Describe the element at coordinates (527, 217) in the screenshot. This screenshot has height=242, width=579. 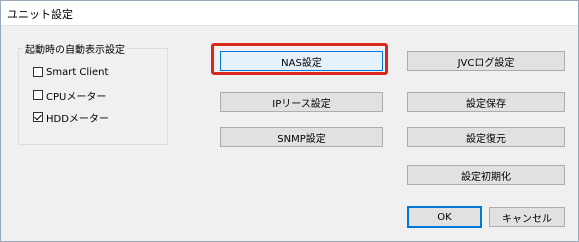
I see `cancel-button: キャンセル` at that location.